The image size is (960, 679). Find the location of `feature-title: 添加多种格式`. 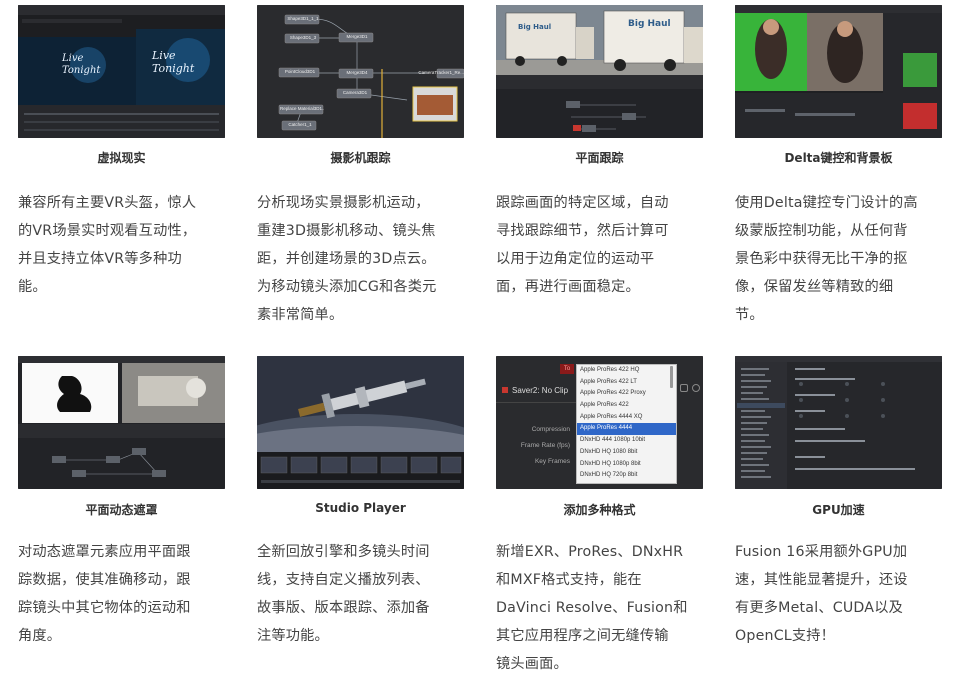

feature-title: 添加多种格式 is located at coordinates (599, 510).